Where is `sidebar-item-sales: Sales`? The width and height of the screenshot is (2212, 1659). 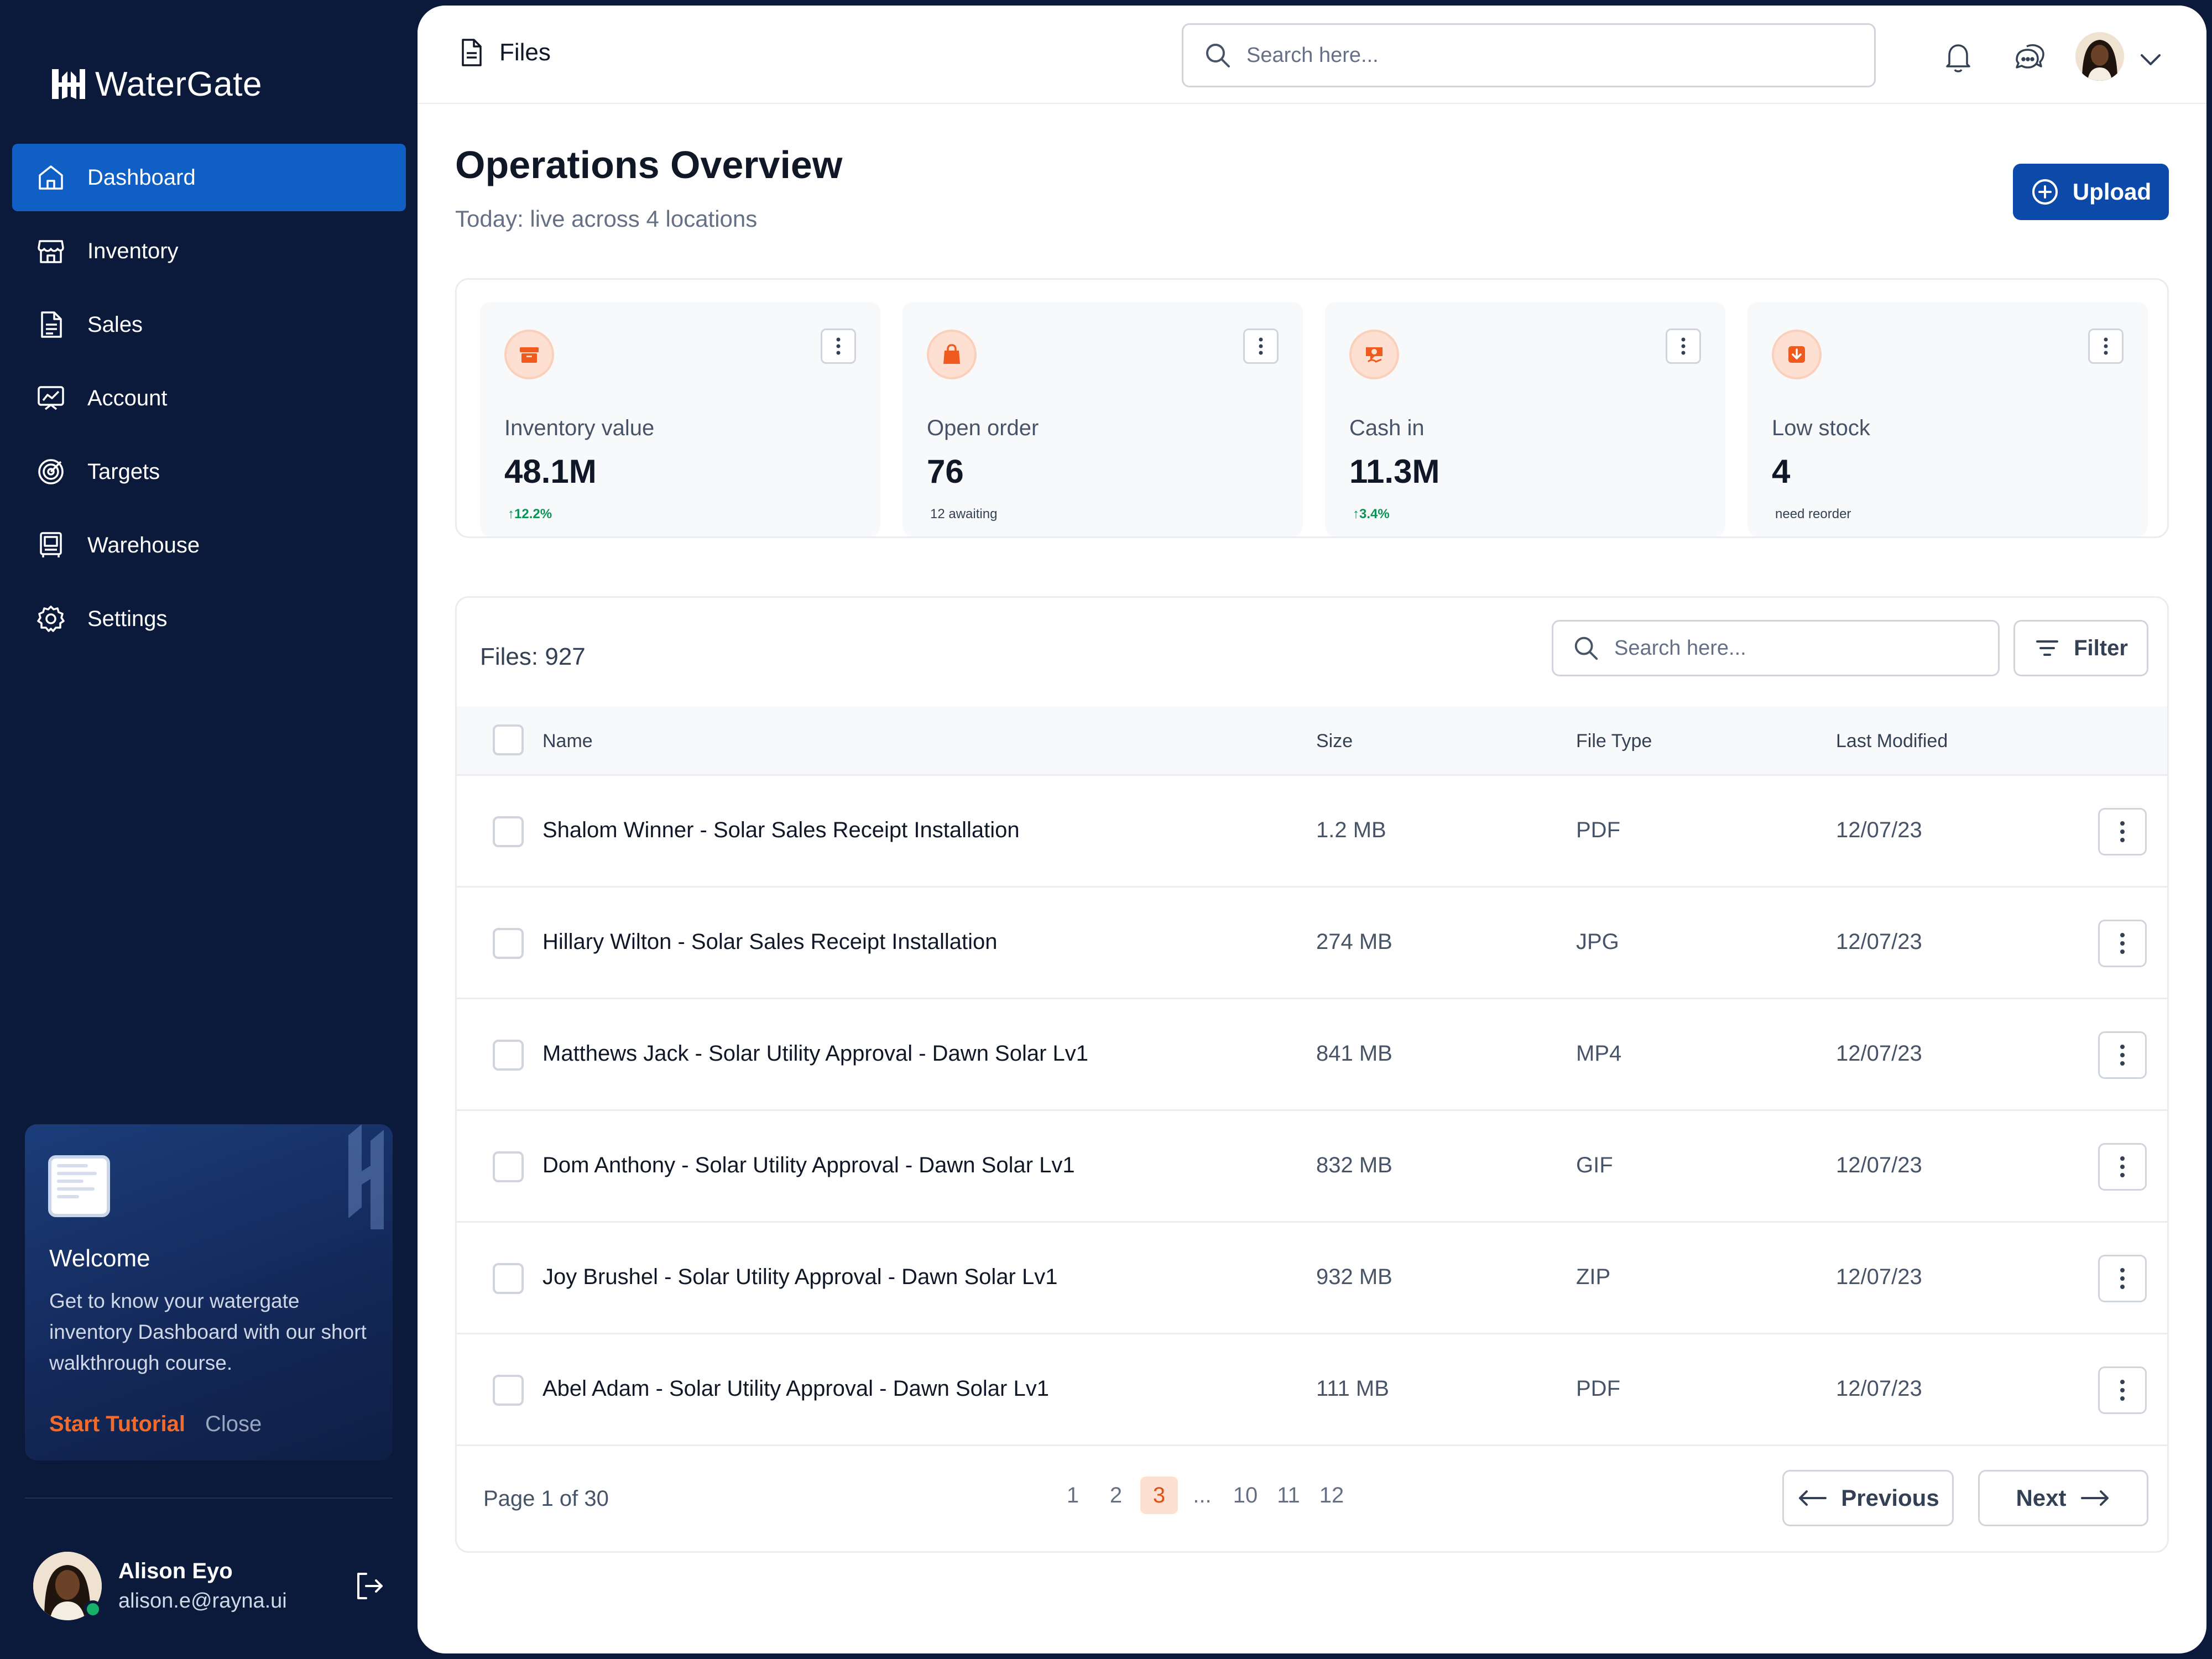 sidebar-item-sales: Sales is located at coordinates (209, 325).